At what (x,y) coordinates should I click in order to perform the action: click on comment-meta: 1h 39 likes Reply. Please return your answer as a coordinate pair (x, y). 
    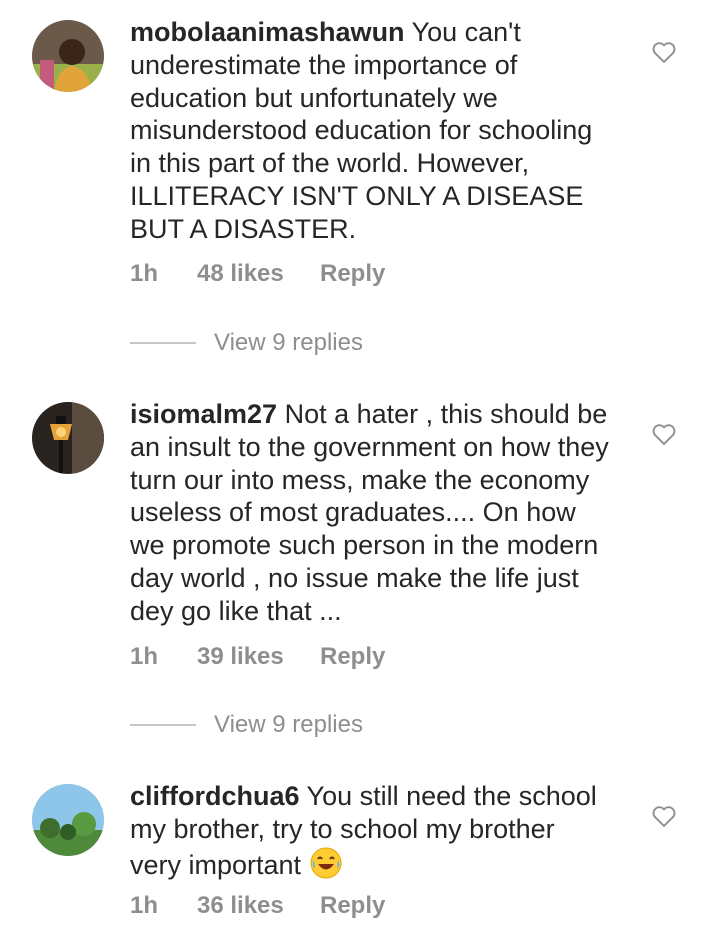
    Looking at the image, I should click on (257, 657).